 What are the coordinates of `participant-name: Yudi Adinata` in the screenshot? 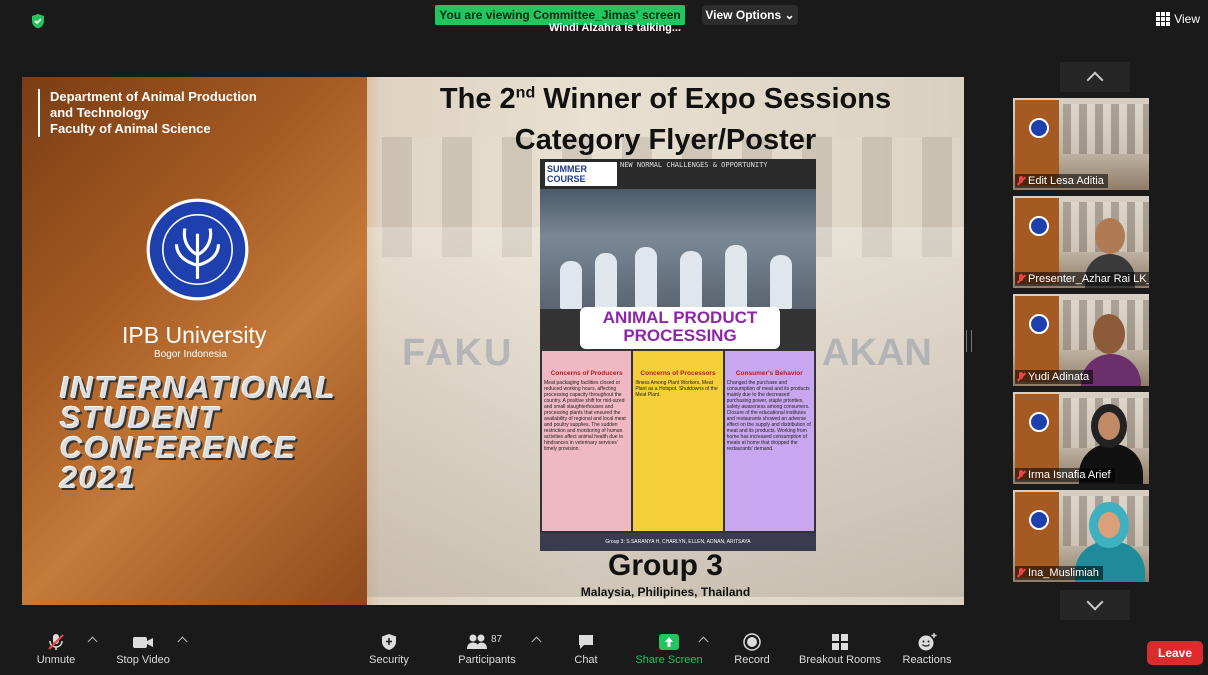 It's located at (1059, 377).